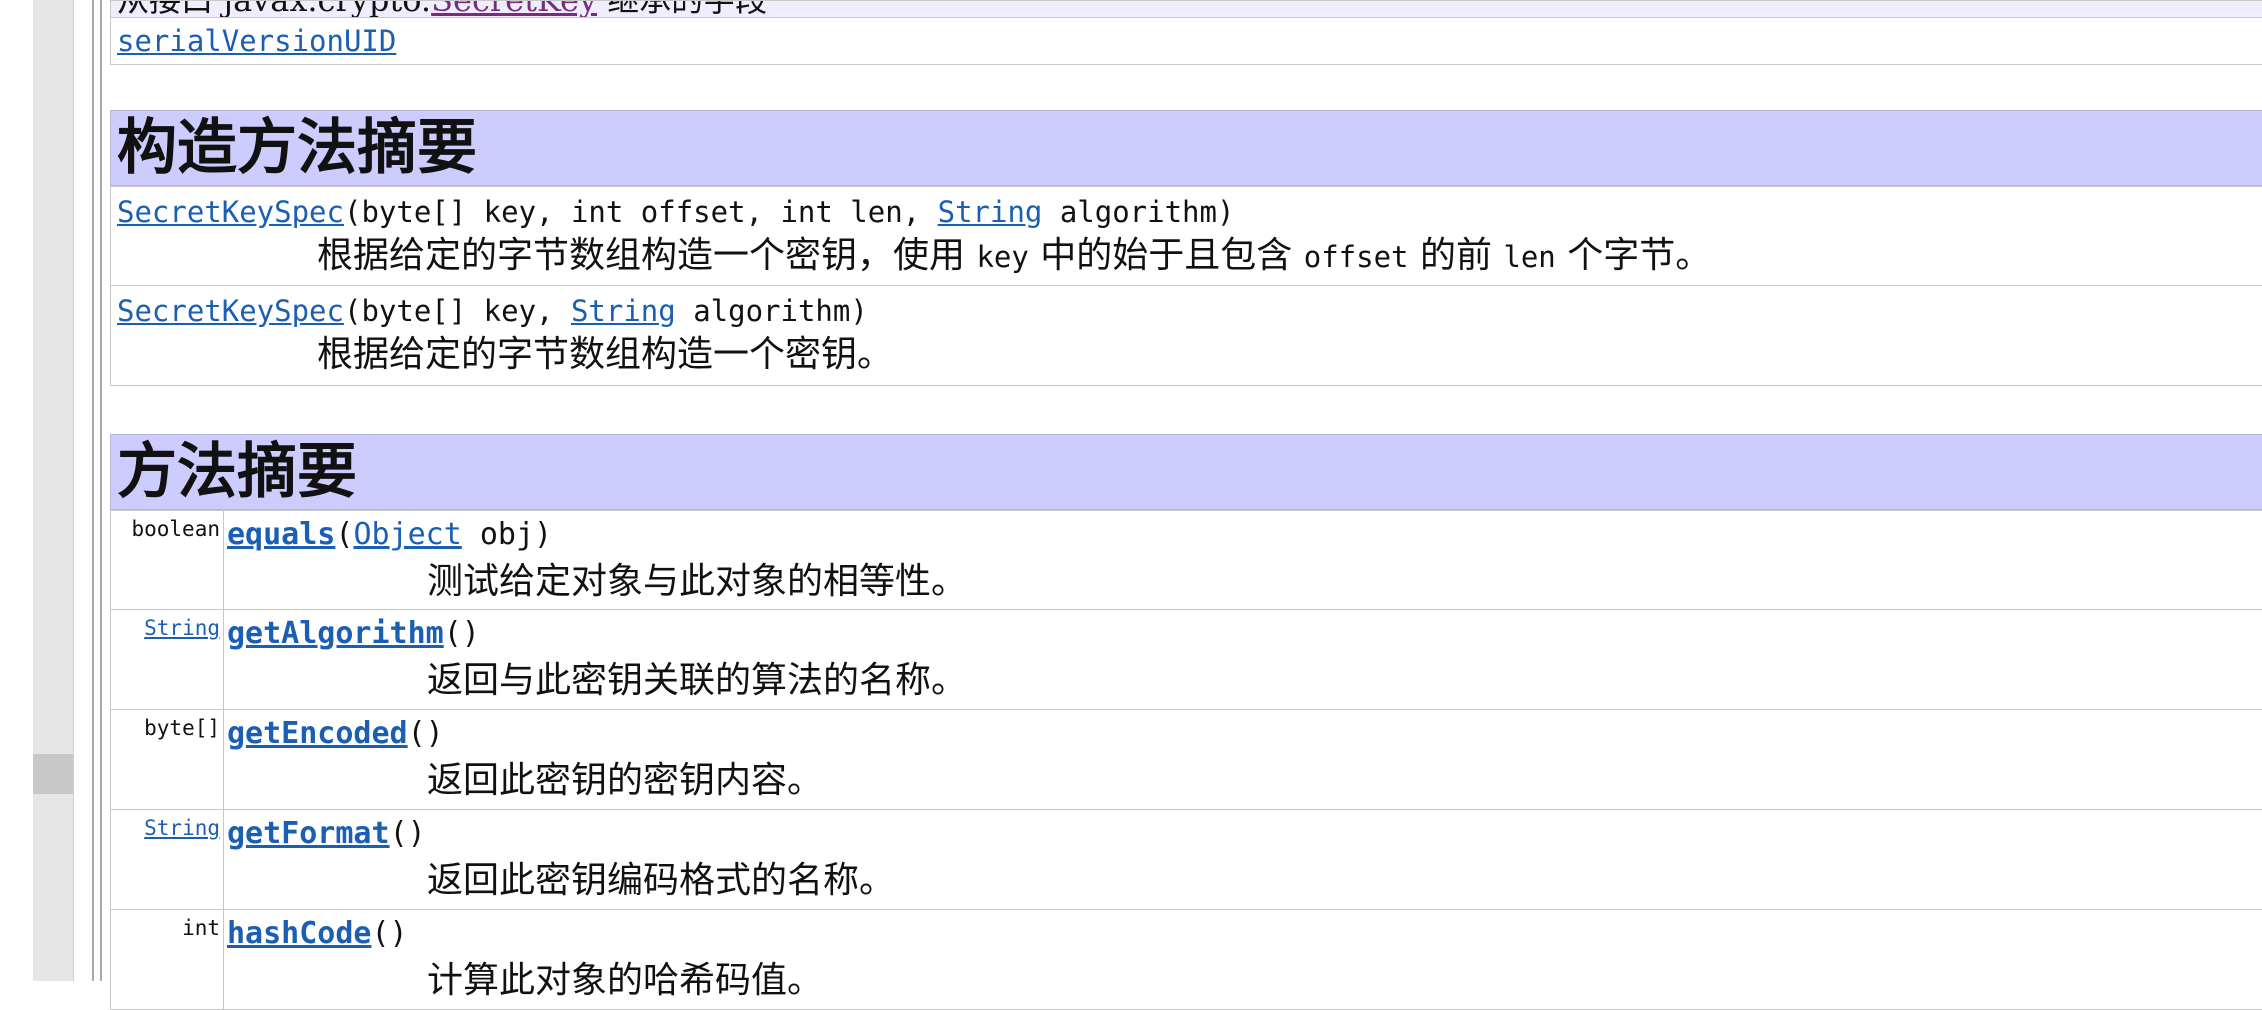 The width and height of the screenshot is (2262, 1010). Describe the element at coordinates (647, 255) in the screenshot. I see `desc-text: 根据给定的字节数组构造一个密钥，使用` at that location.